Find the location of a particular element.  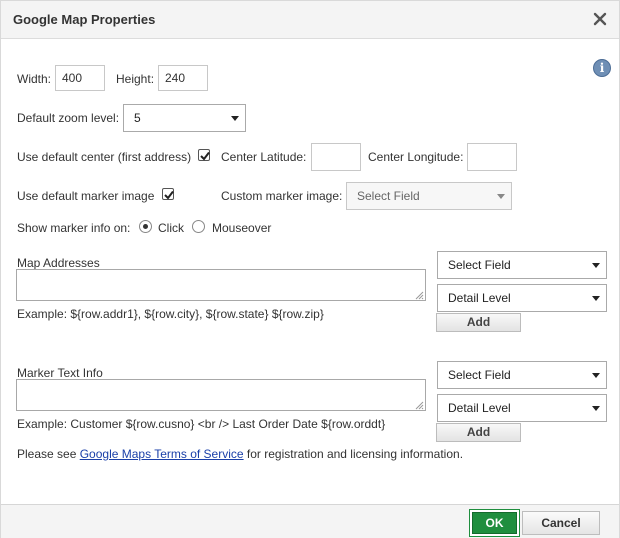

ok-button: OK is located at coordinates (494, 523).